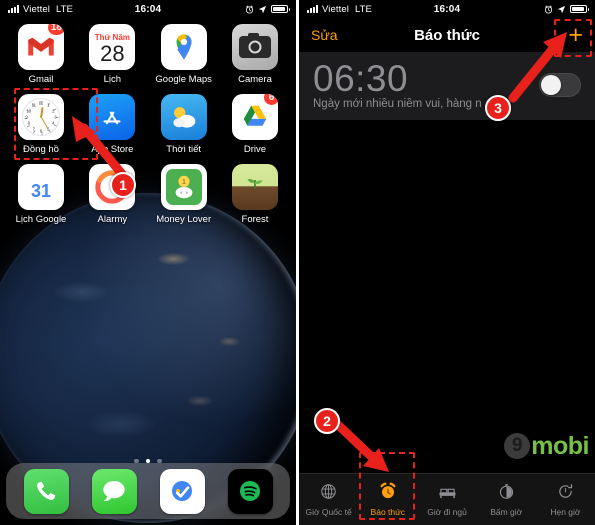 Image resolution: width=595 pixels, height=525 pixels. I want to click on watermark-badge: 9, so click(517, 446).